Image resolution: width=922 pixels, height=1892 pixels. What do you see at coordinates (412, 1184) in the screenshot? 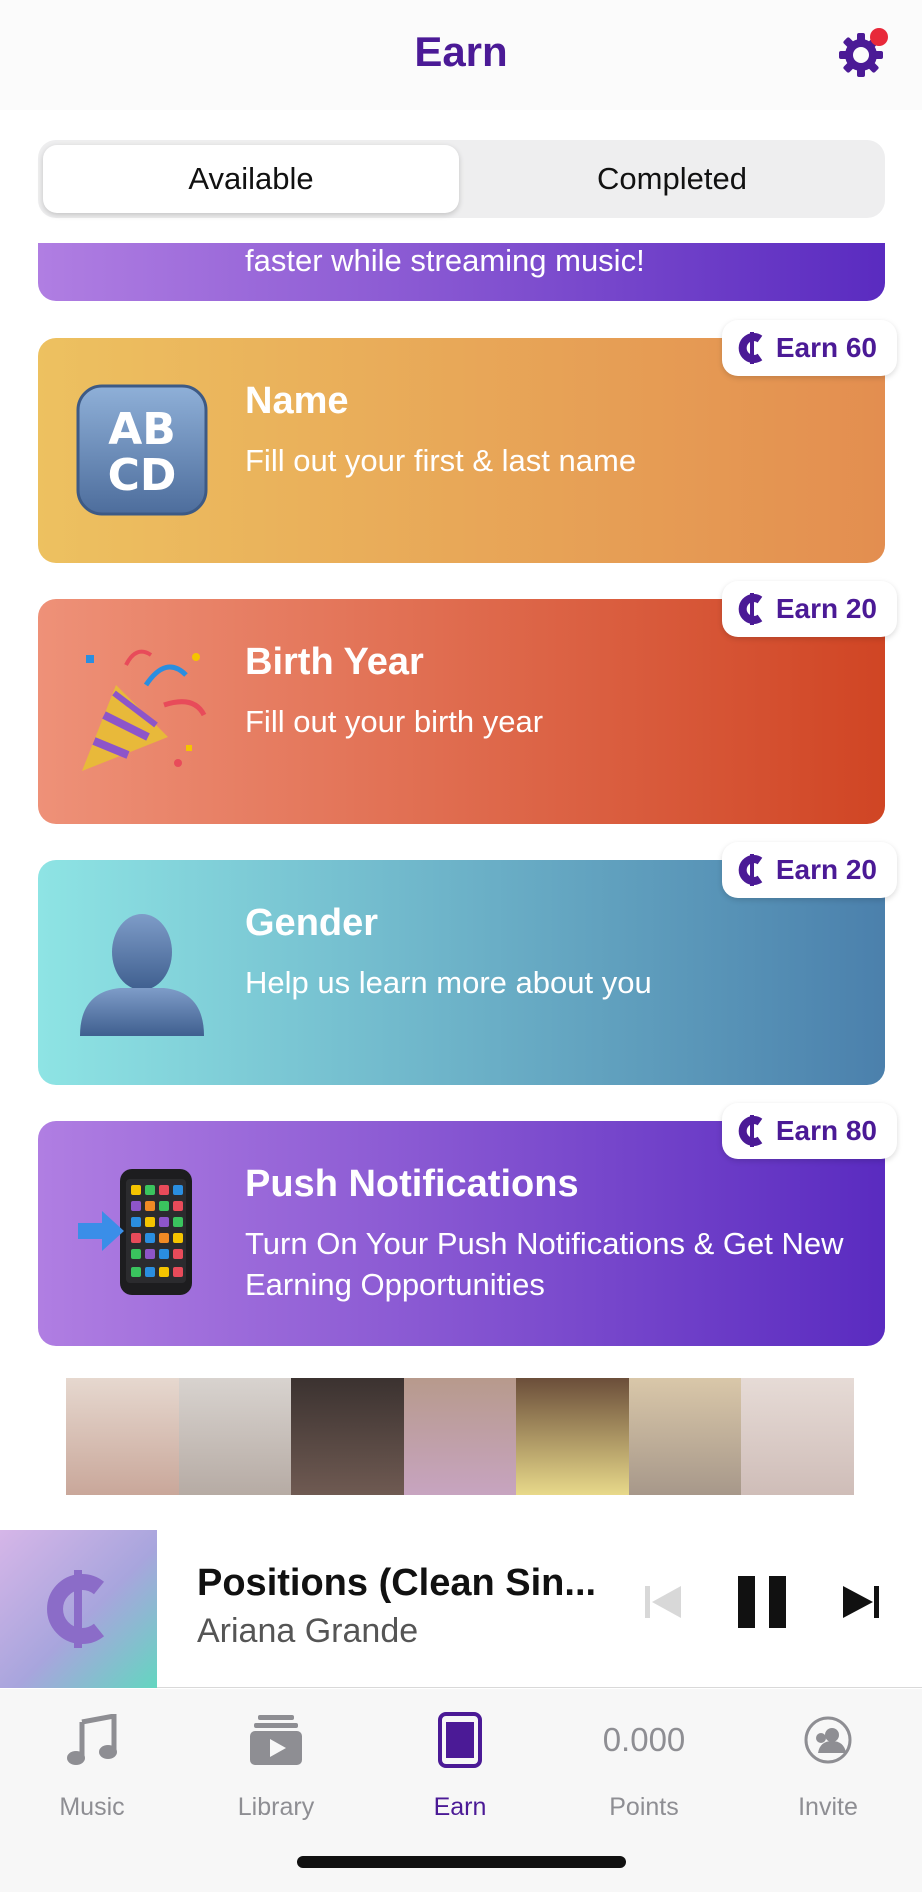
I see `task-title: Push Notifications` at bounding box center [412, 1184].